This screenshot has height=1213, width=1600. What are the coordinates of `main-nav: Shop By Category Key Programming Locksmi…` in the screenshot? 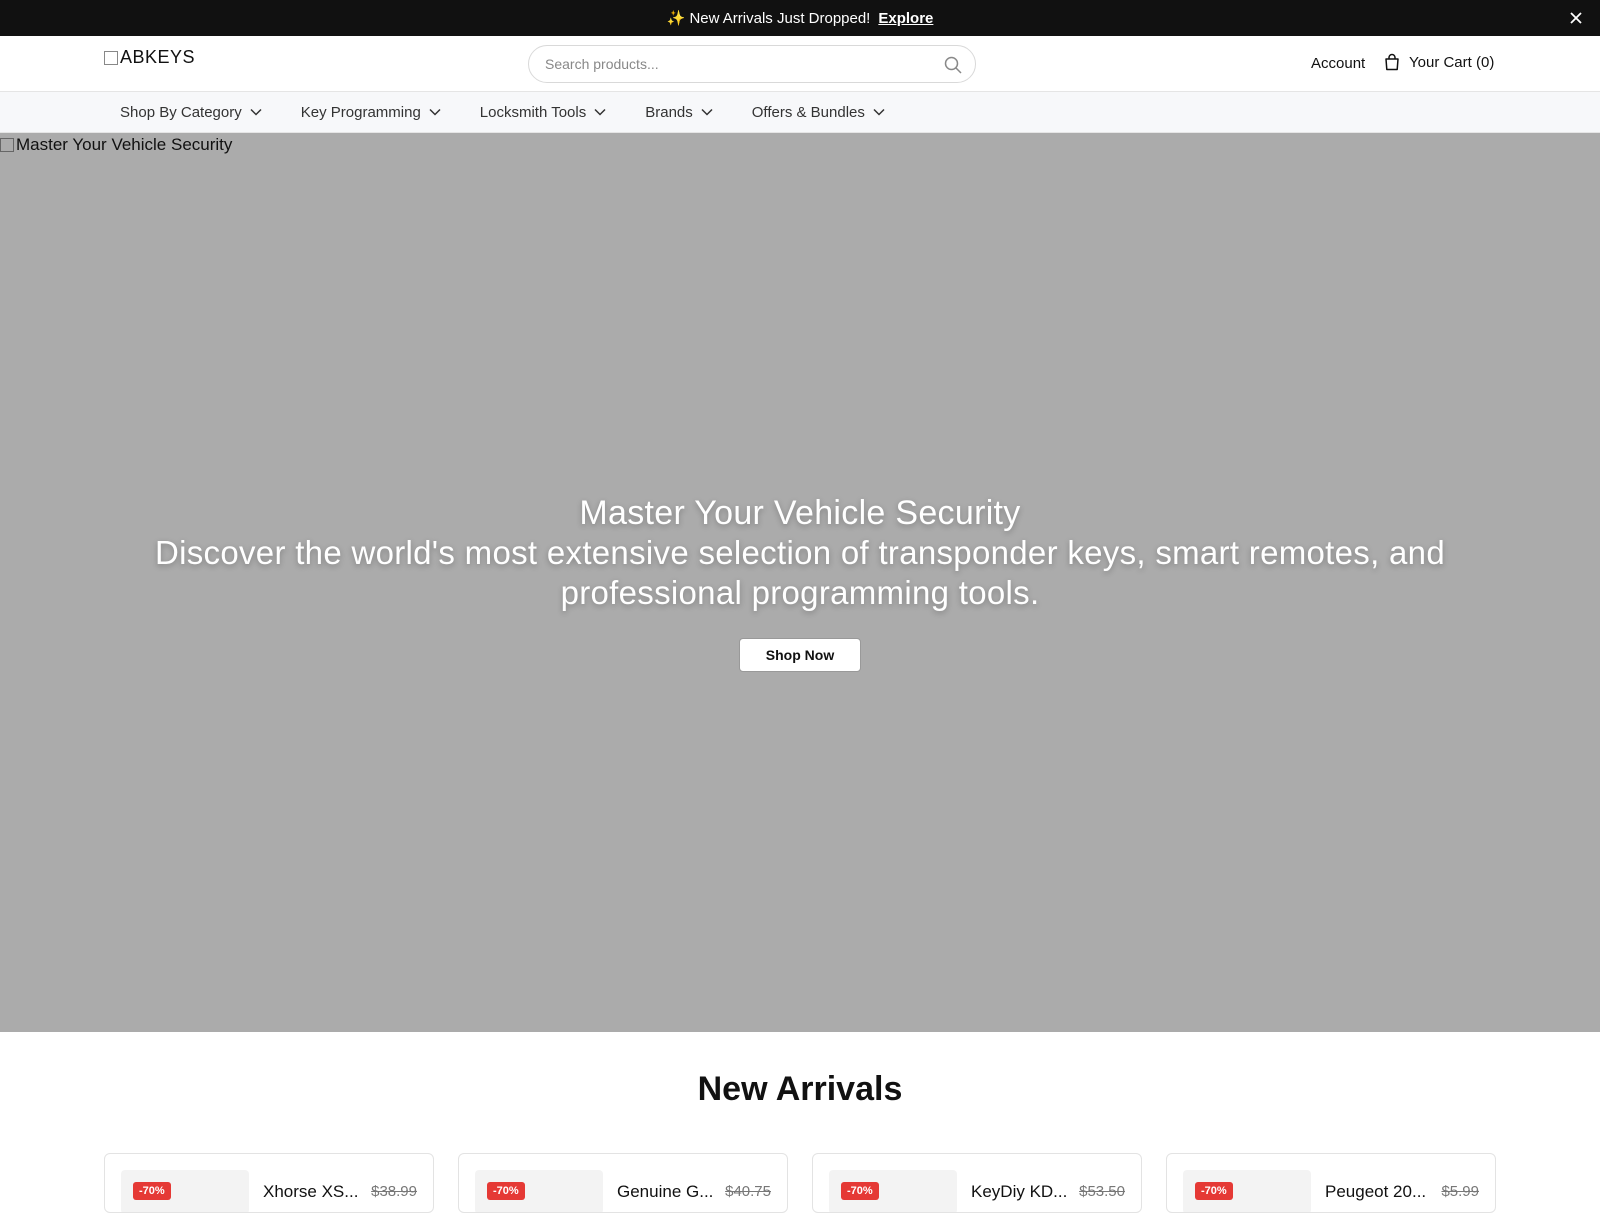 It's located at (800, 112).